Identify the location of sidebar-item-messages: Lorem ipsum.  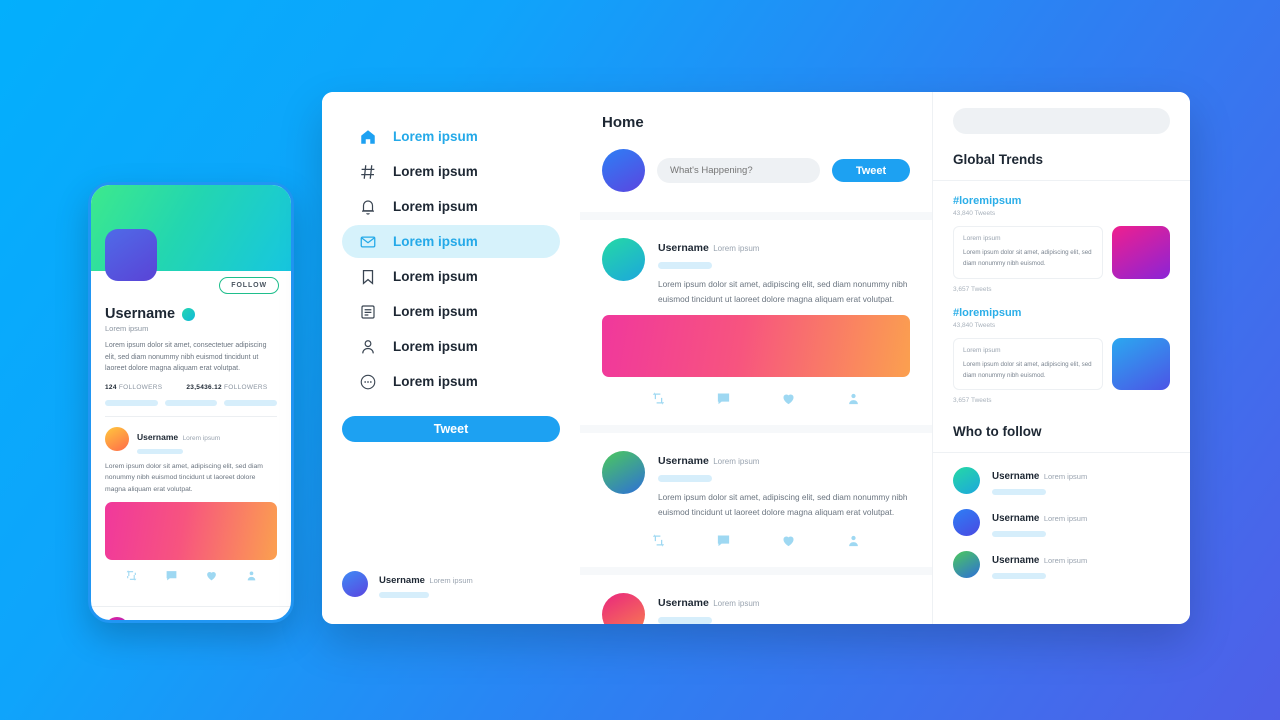
(451, 241).